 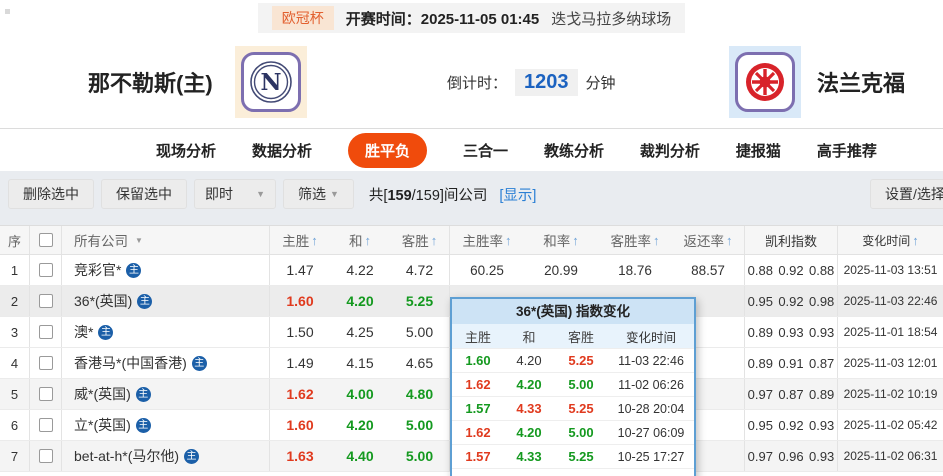 What do you see at coordinates (166, 301) in the screenshot?
I see `company-cell: 36*(英国) 主` at bounding box center [166, 301].